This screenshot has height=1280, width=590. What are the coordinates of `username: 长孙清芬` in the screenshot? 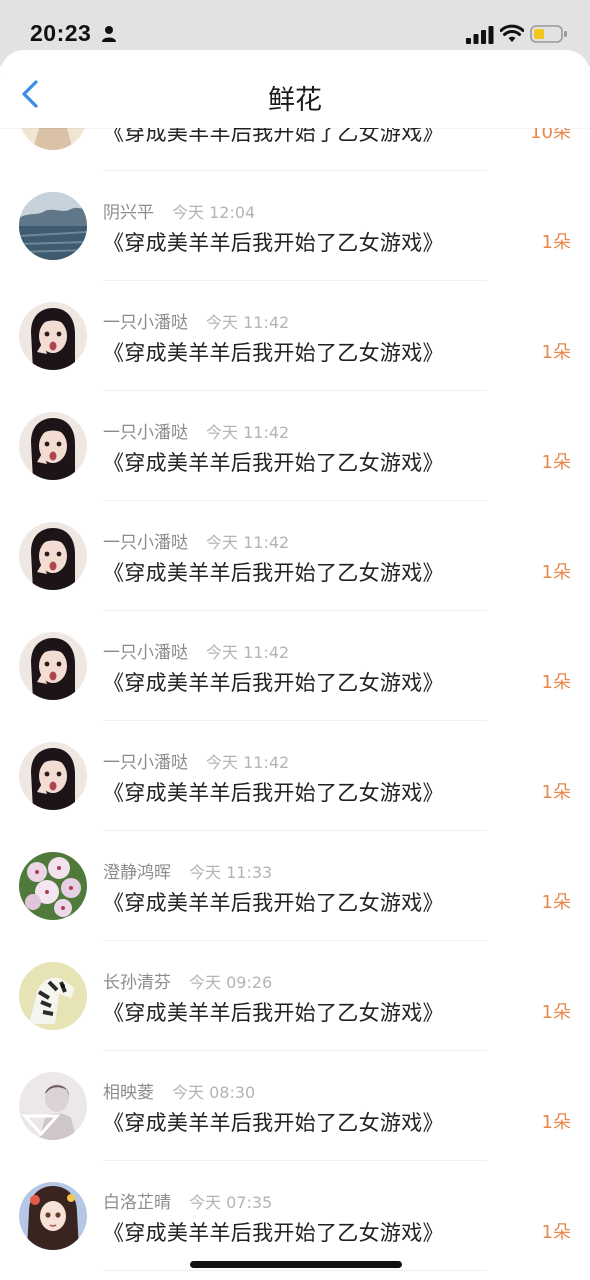 It's located at (137, 980).